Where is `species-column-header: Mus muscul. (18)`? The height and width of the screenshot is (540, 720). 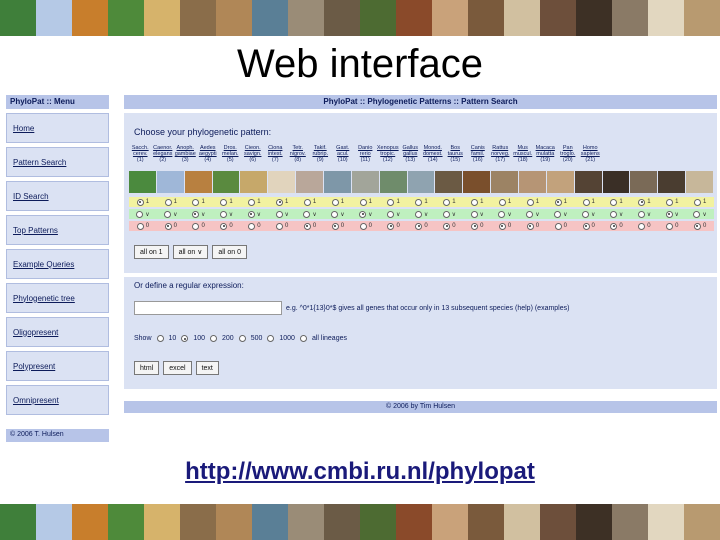 species-column-header: Mus muscul. (18) is located at coordinates (523, 154).